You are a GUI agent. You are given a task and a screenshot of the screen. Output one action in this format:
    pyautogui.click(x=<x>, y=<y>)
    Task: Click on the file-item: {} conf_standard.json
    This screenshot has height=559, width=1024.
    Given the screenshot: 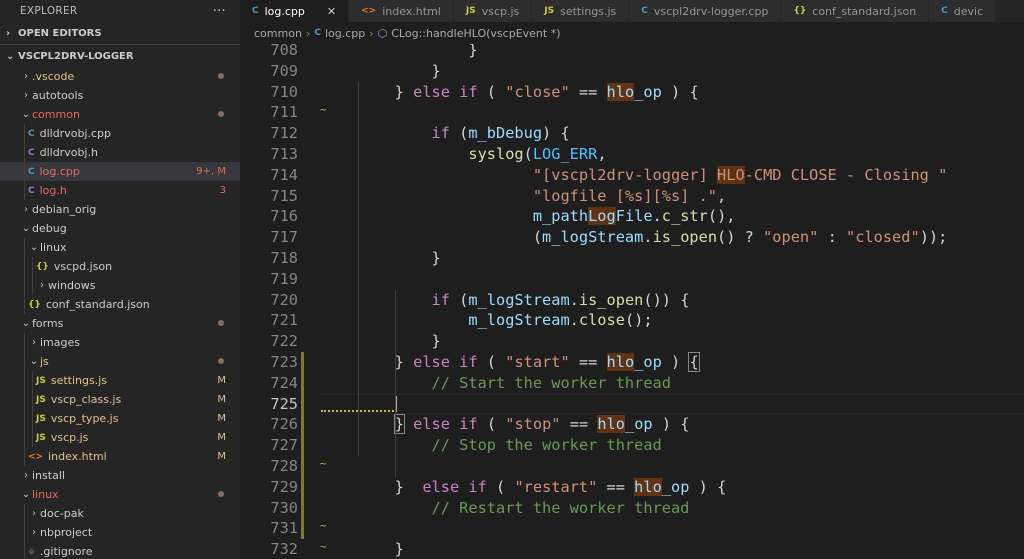 What is the action you would take?
    pyautogui.click(x=120, y=304)
    